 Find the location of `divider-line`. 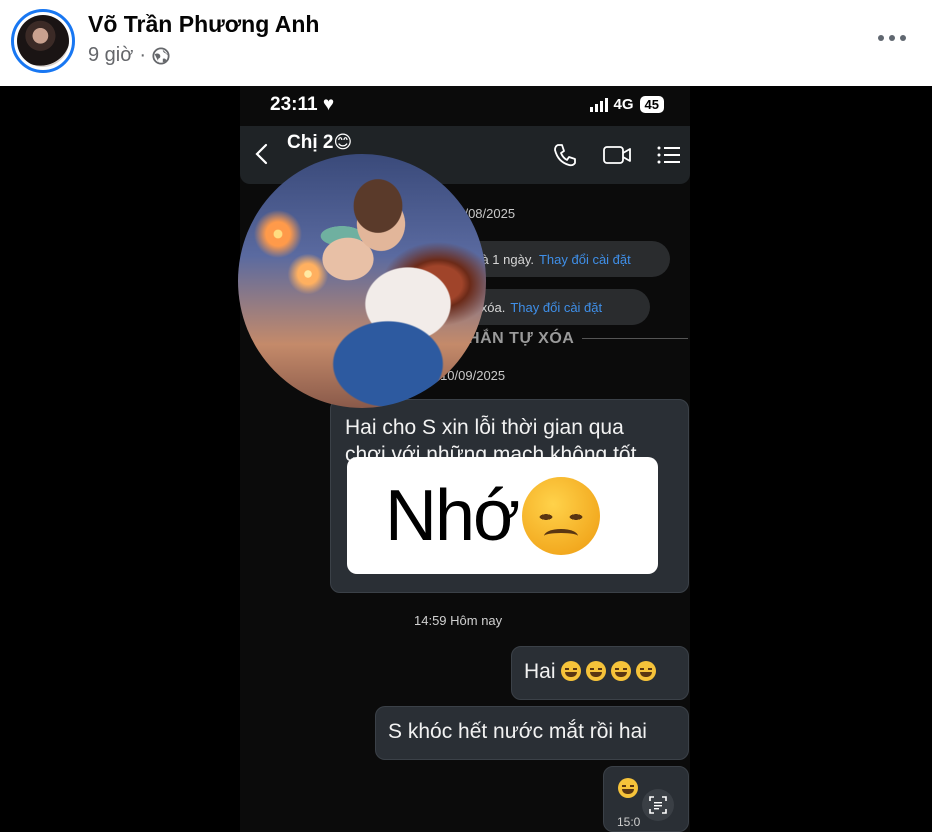

divider-line is located at coordinates (635, 338).